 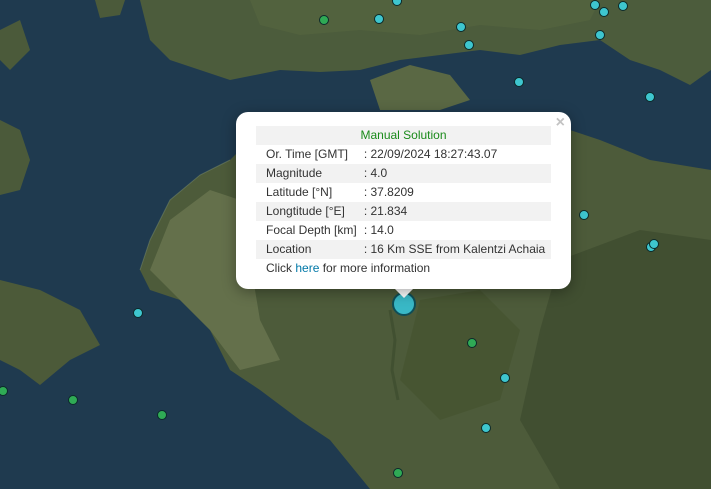 I want to click on magnitude-label: Magnitude, so click(x=308, y=173).